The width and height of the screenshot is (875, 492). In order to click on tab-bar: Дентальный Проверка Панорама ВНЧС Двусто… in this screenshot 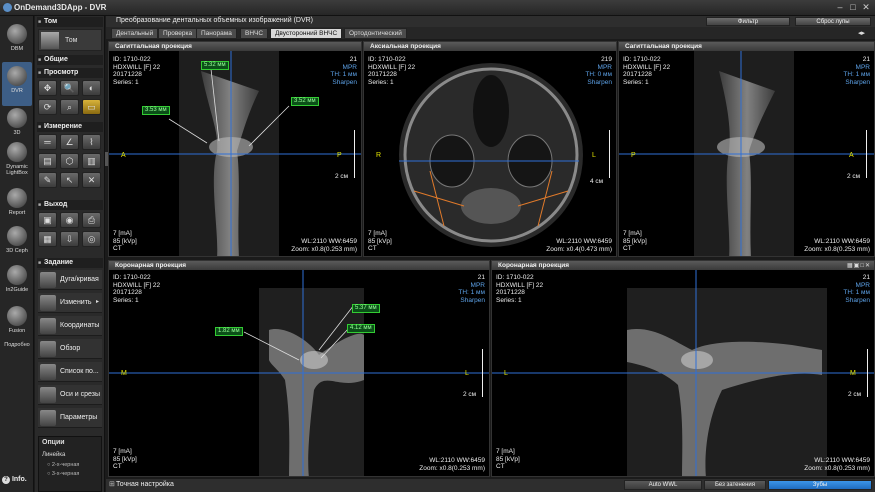, I will do `click(490, 33)`.